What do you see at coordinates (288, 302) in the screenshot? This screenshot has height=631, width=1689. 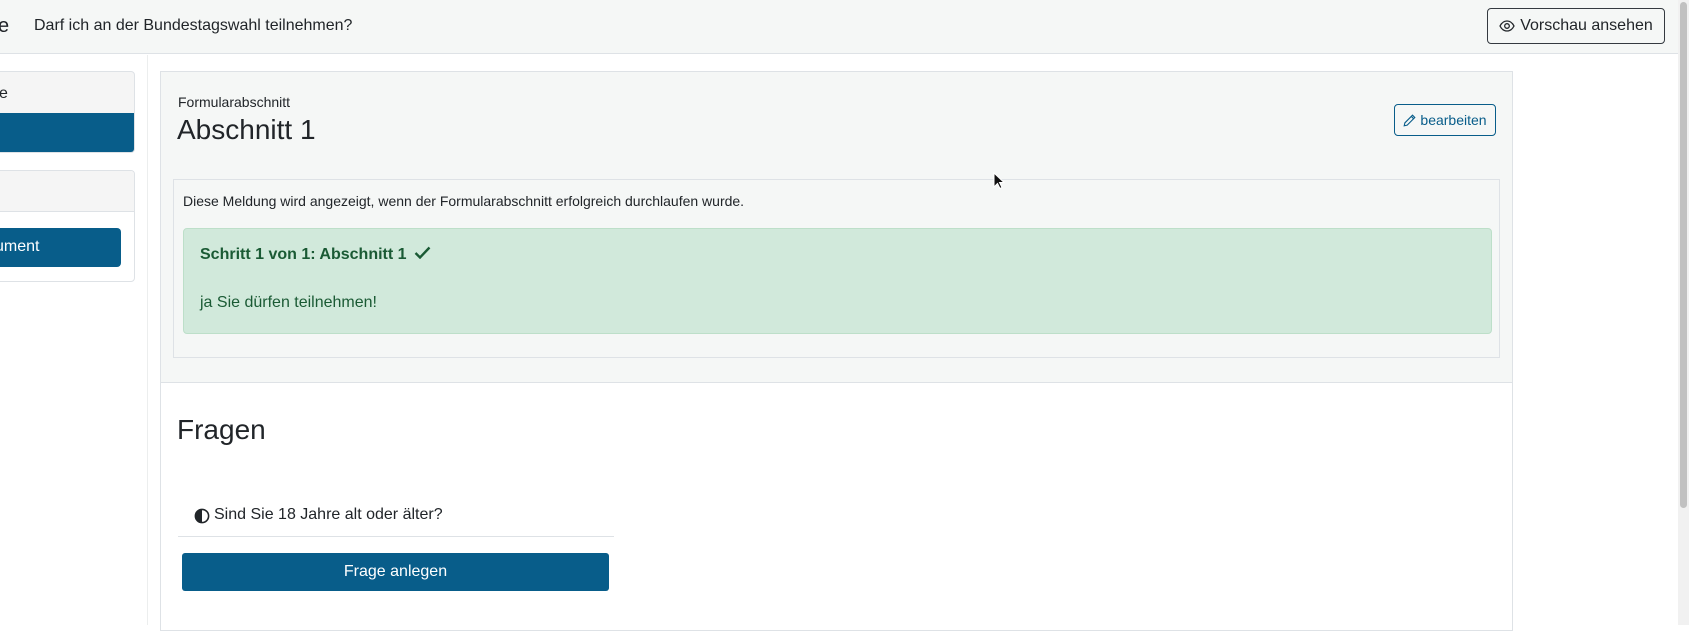 I see `alert-text: ja Sie dürfen teilnehmen!` at bounding box center [288, 302].